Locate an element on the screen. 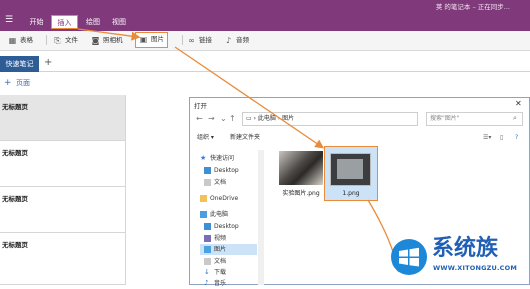 This screenshot has width=530, height=289. insert-table-button: ▦ 表格 is located at coordinates (20, 40).